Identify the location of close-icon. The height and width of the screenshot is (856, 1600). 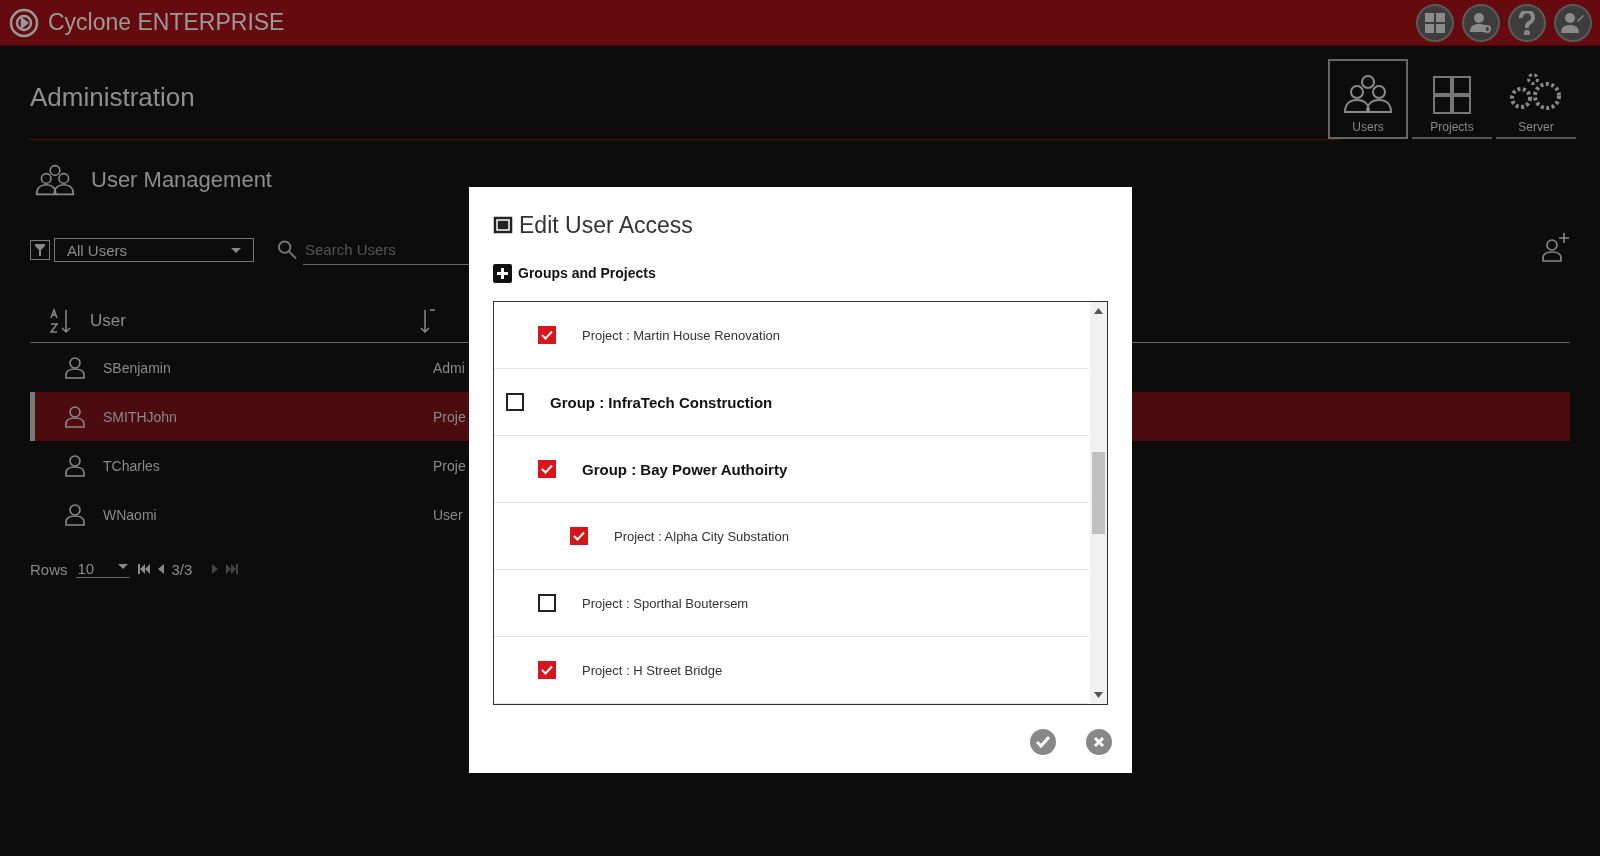
(1099, 742).